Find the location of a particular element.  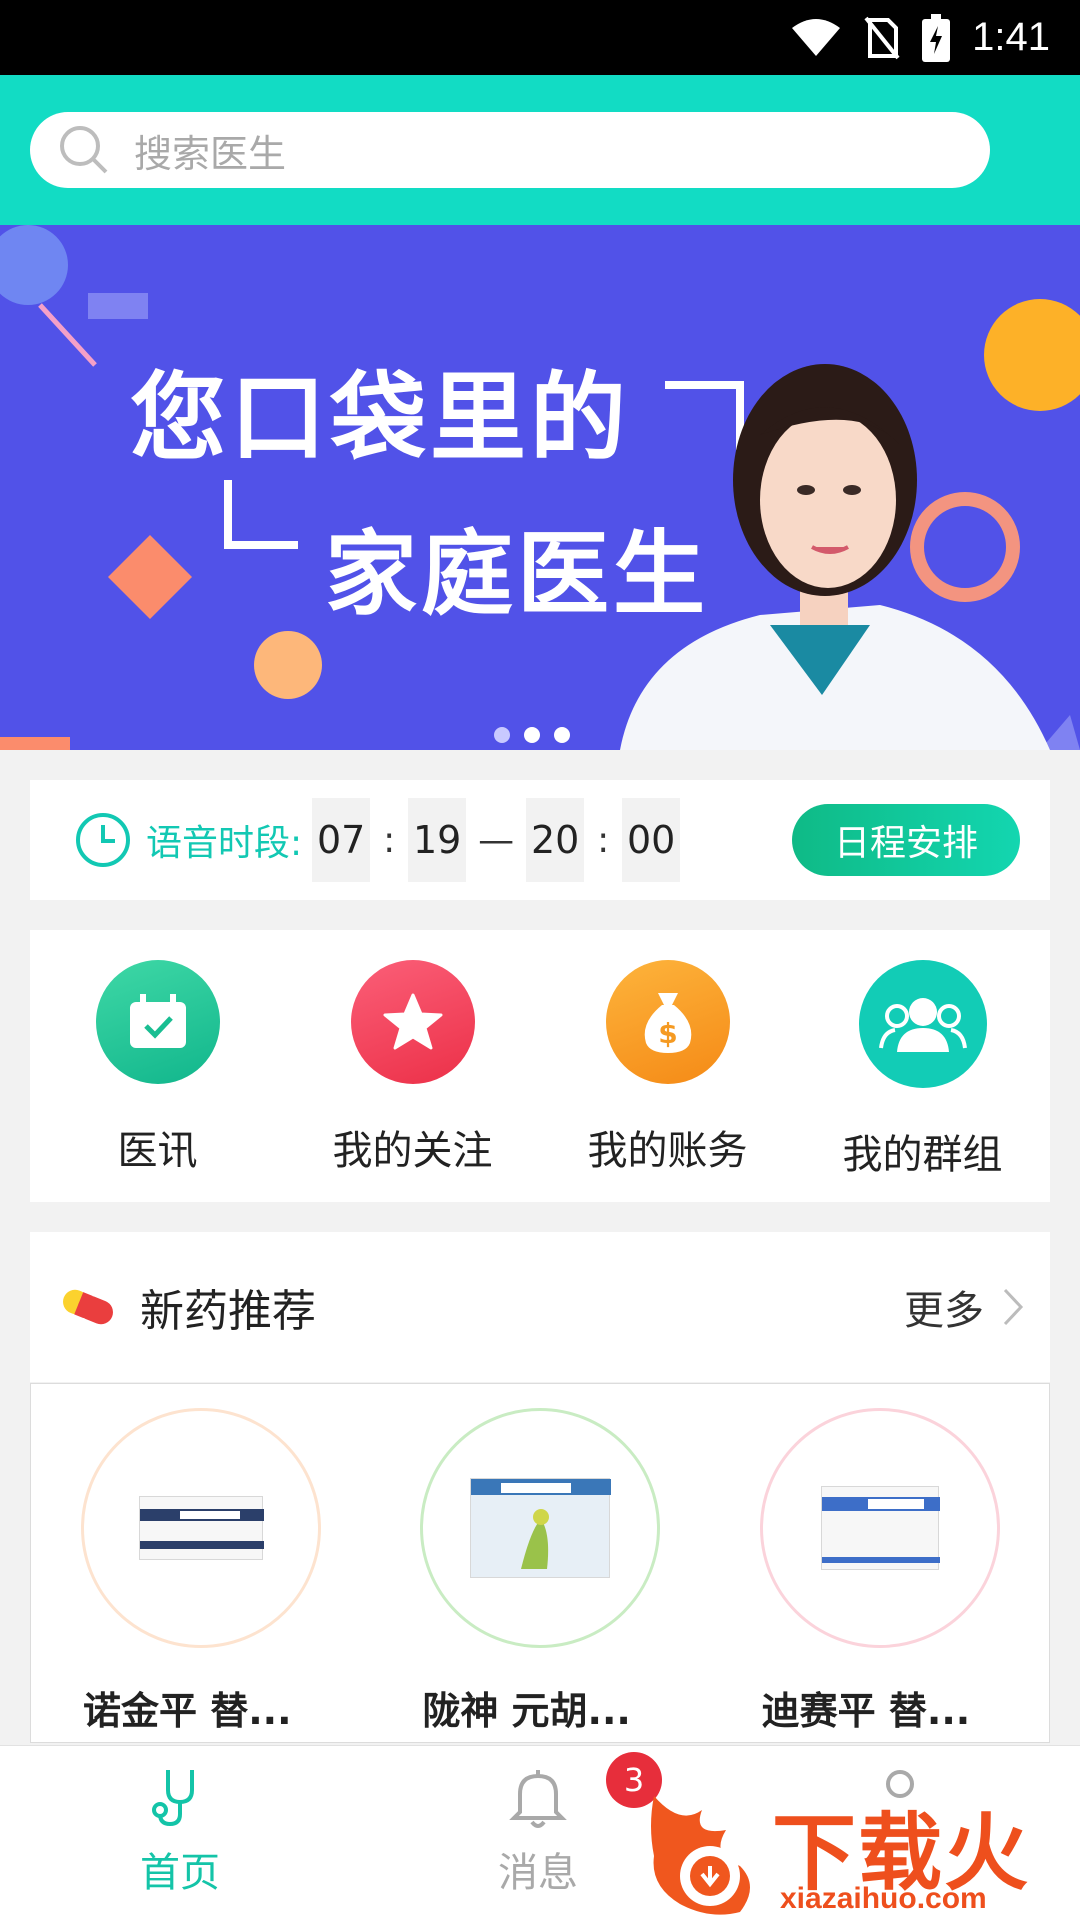

banner-title-line2: 家庭医生 is located at coordinates (517, 574).